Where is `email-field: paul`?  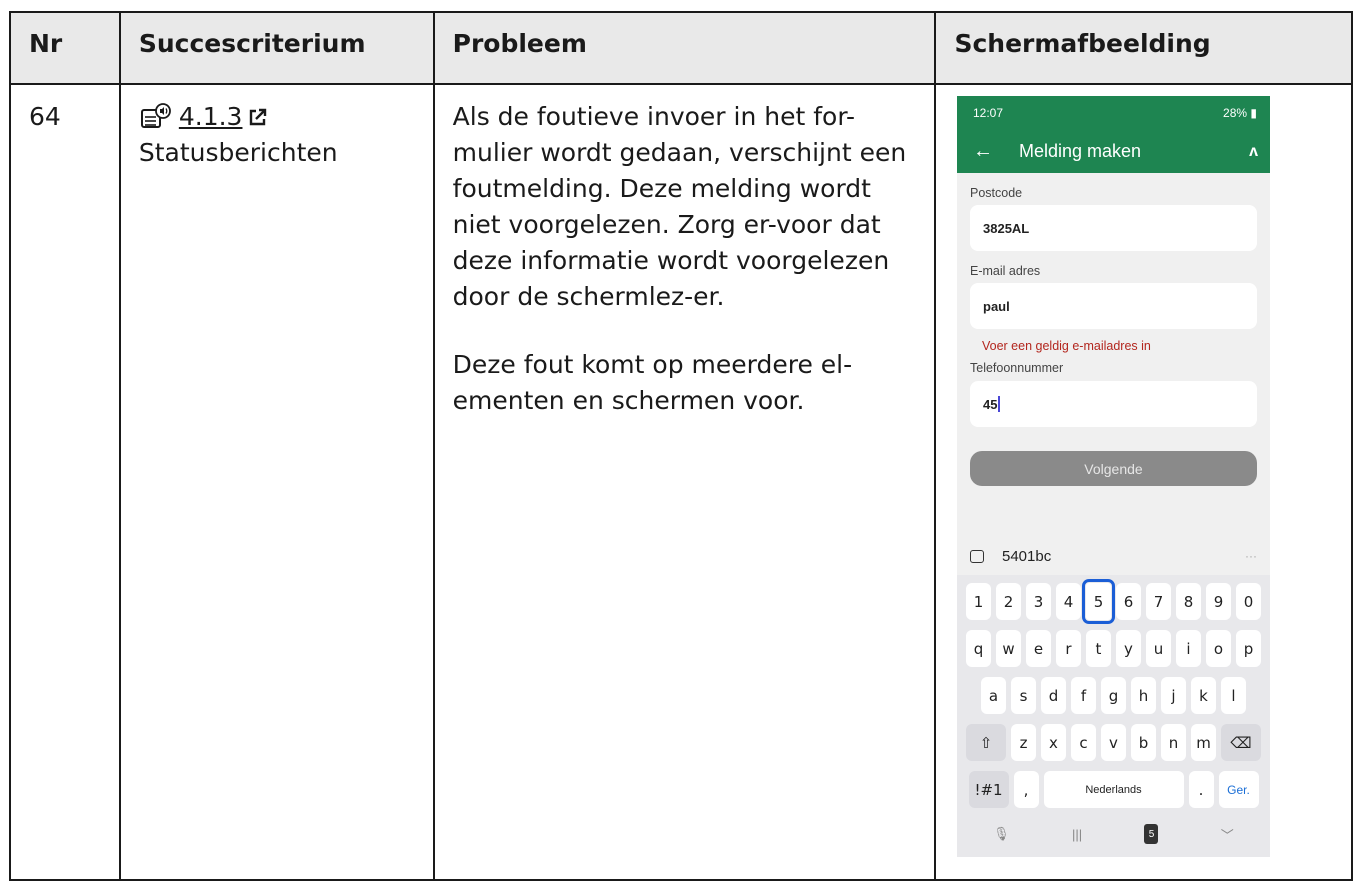
email-field: paul is located at coordinates (1113, 306).